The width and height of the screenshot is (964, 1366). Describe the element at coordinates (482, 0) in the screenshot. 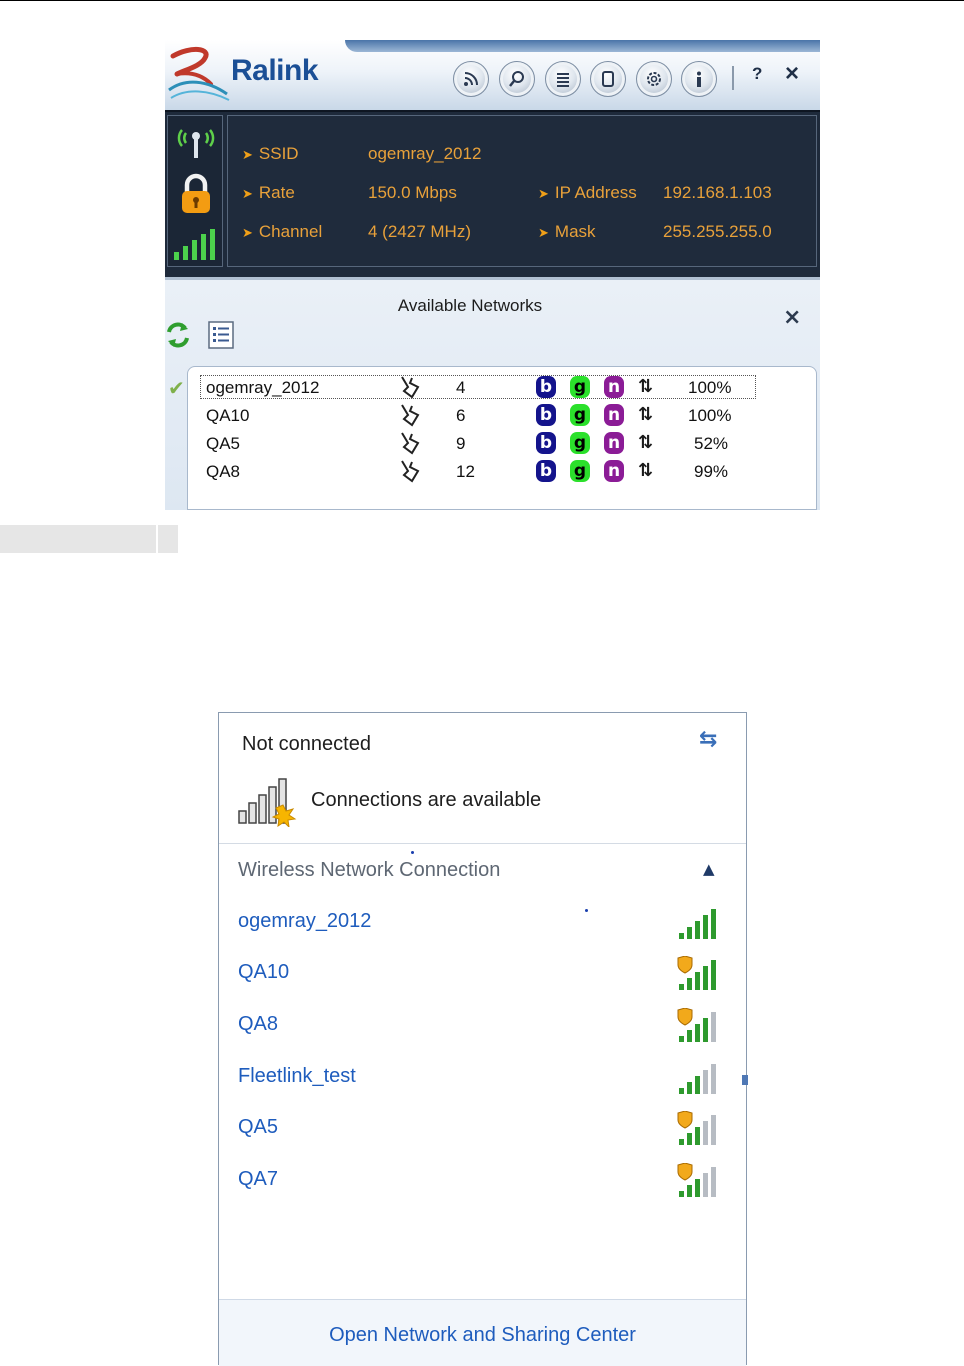

I see `page-top-rule` at that location.